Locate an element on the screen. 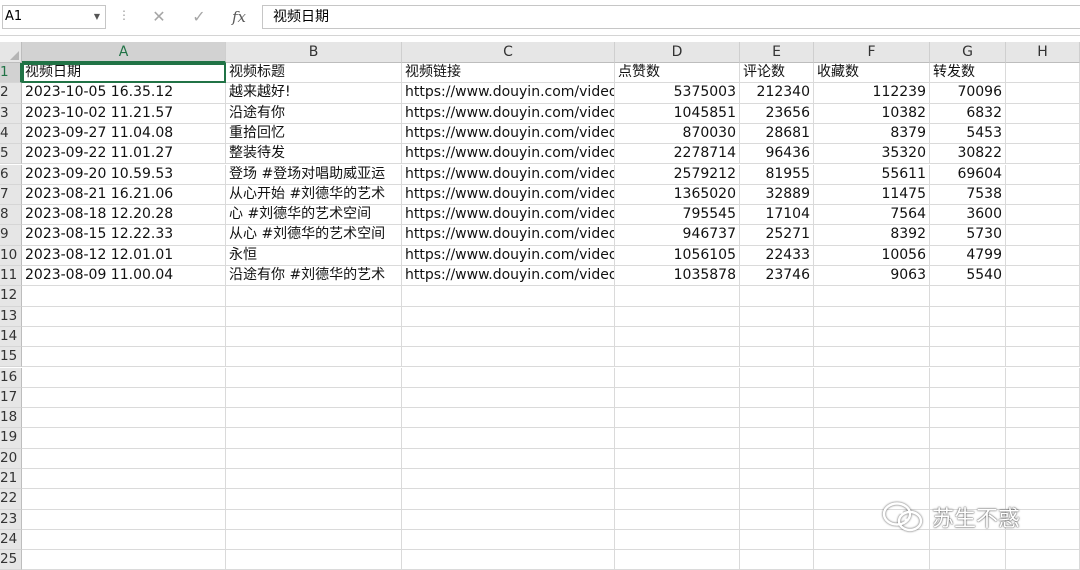 This screenshot has height=570, width=1080. cell-f16 is located at coordinates (872, 377).